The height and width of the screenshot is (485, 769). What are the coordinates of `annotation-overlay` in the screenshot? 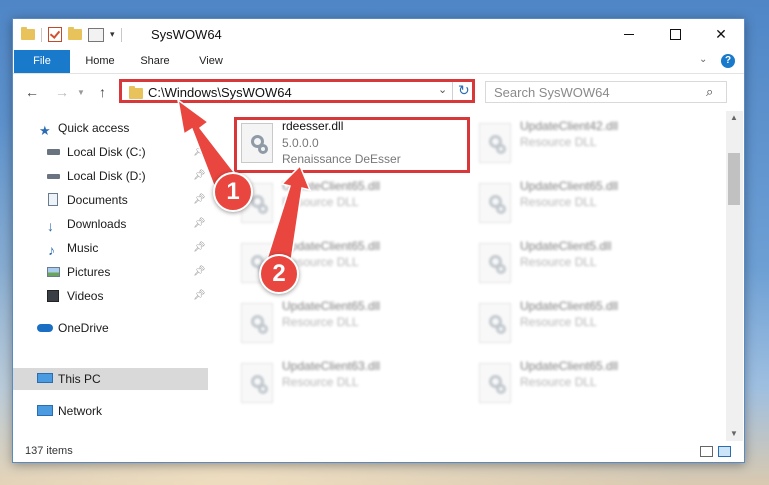 It's located at (244, 183).